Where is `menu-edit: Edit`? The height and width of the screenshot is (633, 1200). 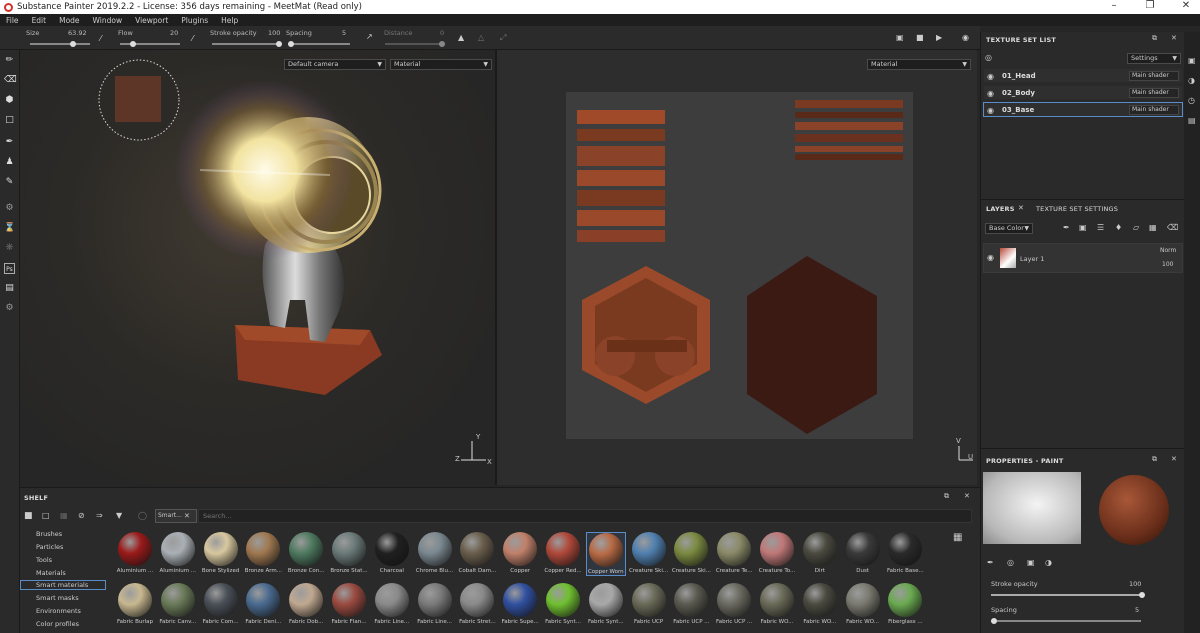
menu-edit: Edit is located at coordinates (39, 20).